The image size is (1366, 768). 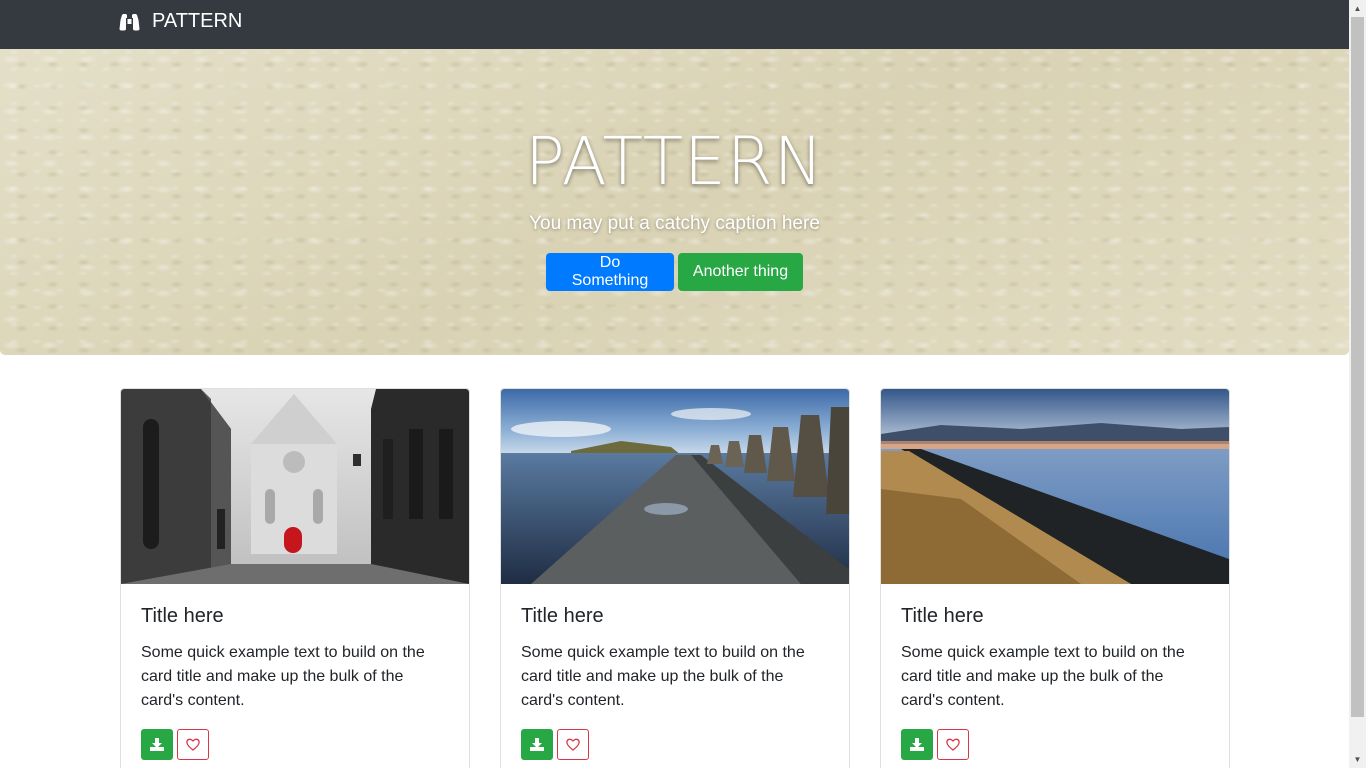 I want to click on binoculars-icon, so click(x=129, y=22).